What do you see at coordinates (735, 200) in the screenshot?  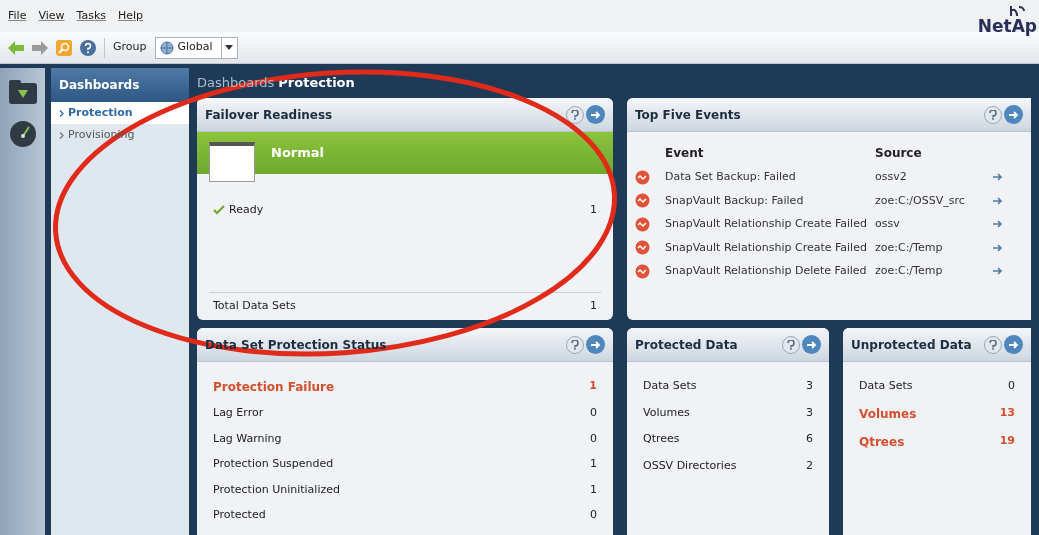 I see `event-cell-text: SnapVault Backup: Failed` at bounding box center [735, 200].